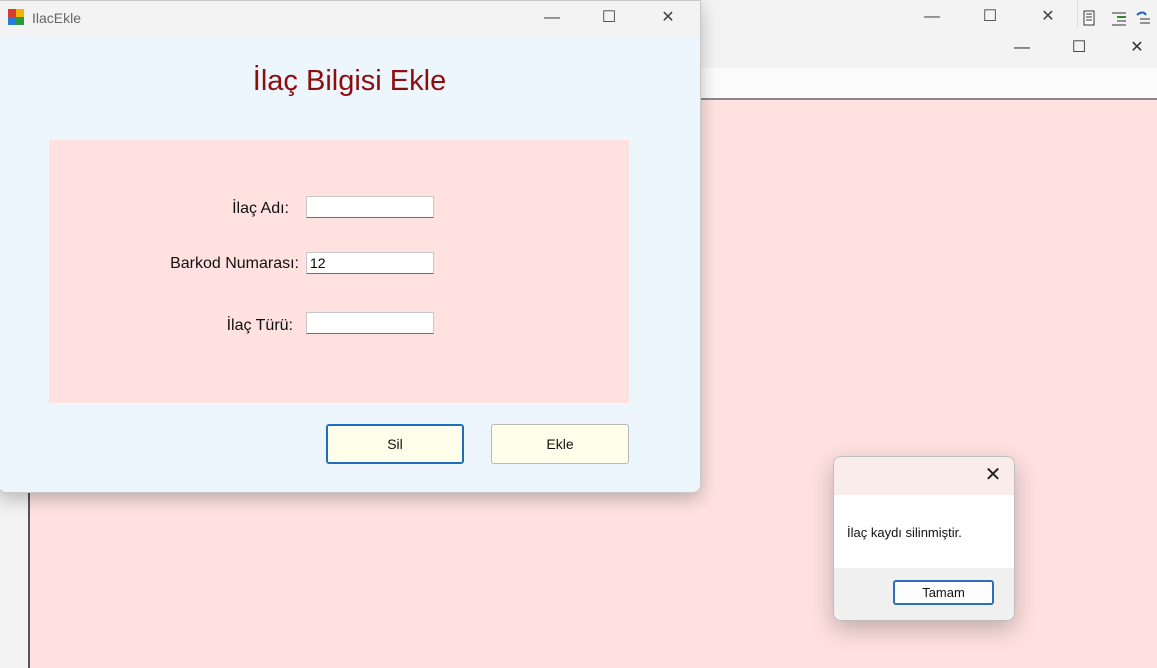 This screenshot has width=1157, height=668. What do you see at coordinates (350, 18) in the screenshot?
I see `ilac-ekle-titlebar: IlacEkle — ☐ ✕` at bounding box center [350, 18].